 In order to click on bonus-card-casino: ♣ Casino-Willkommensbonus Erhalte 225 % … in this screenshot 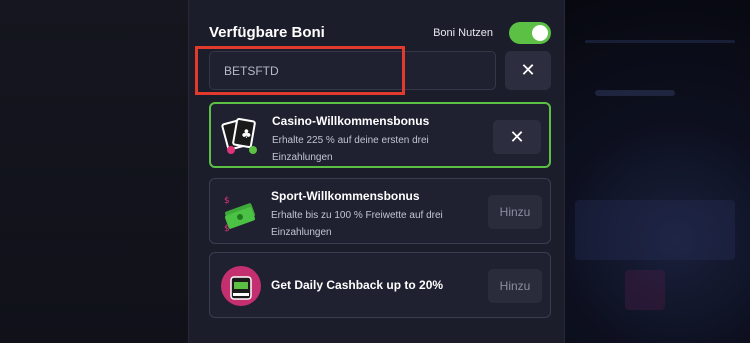, I will do `click(380, 135)`.